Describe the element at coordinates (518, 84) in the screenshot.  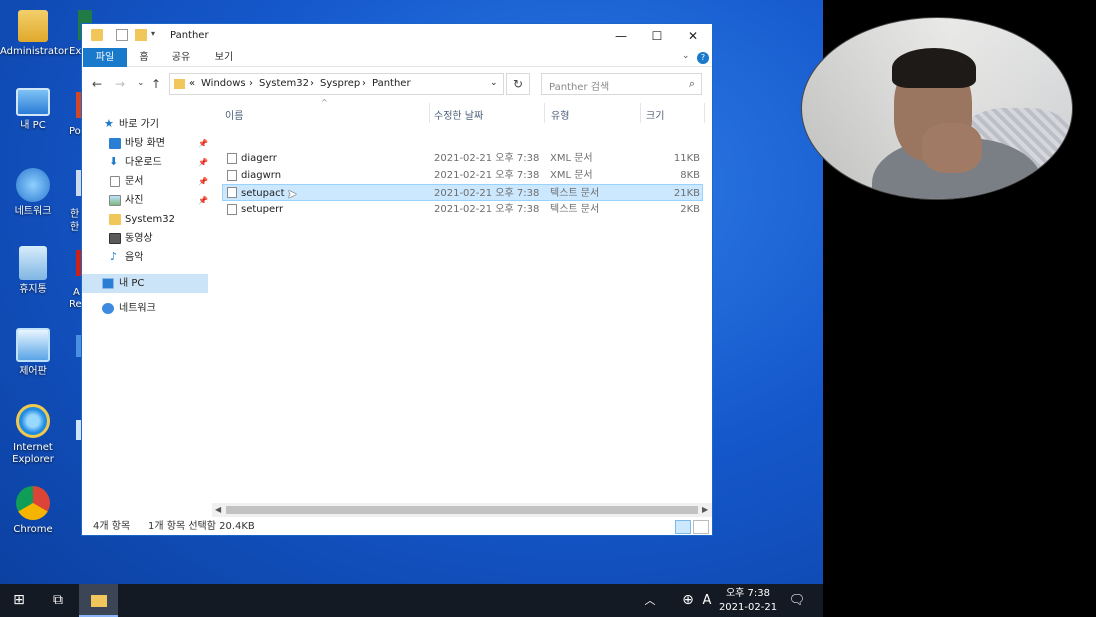
I see `refresh-button: ↻` at that location.